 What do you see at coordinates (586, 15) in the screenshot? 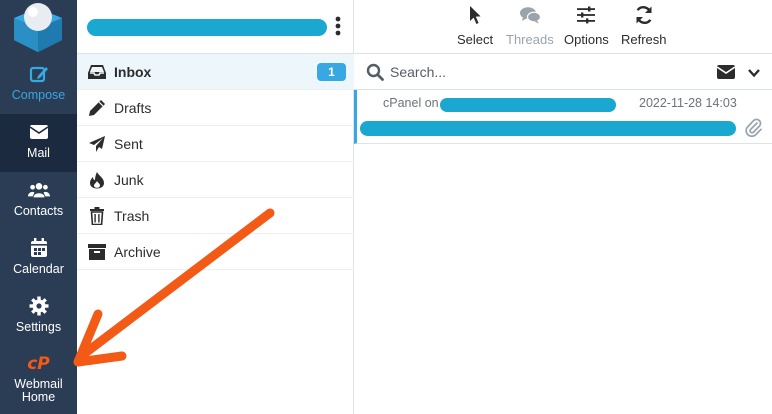
I see `sliders-icon` at bounding box center [586, 15].